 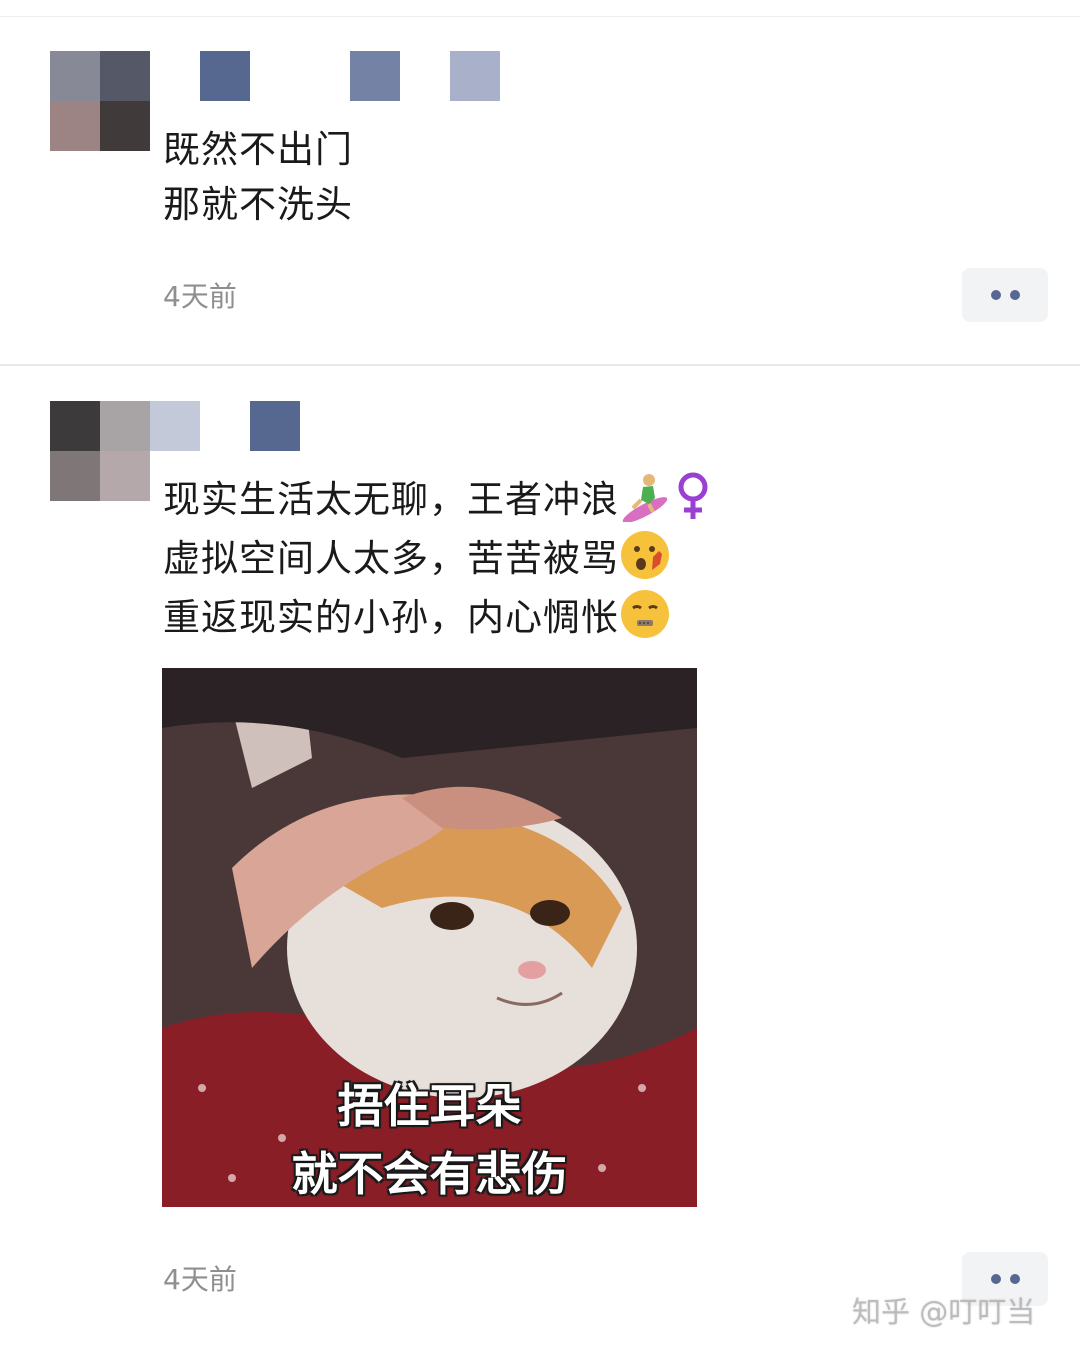 I want to click on woman-surfing-icon, so click(x=645, y=496).